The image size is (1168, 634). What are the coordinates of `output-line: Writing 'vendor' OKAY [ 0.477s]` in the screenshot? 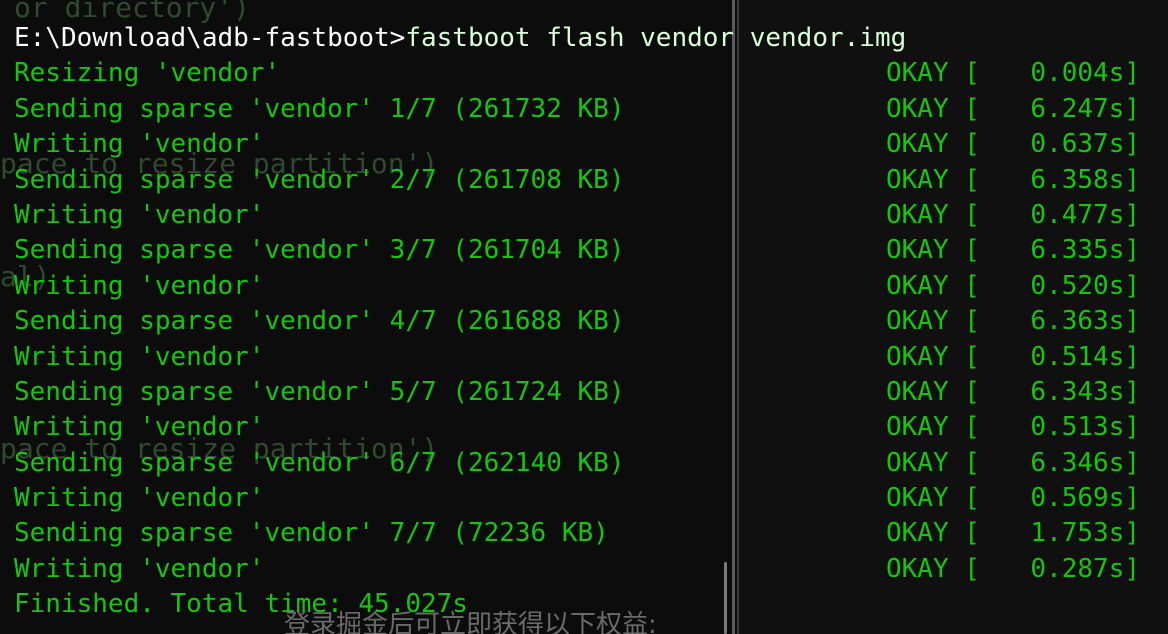 It's located at (584, 215).